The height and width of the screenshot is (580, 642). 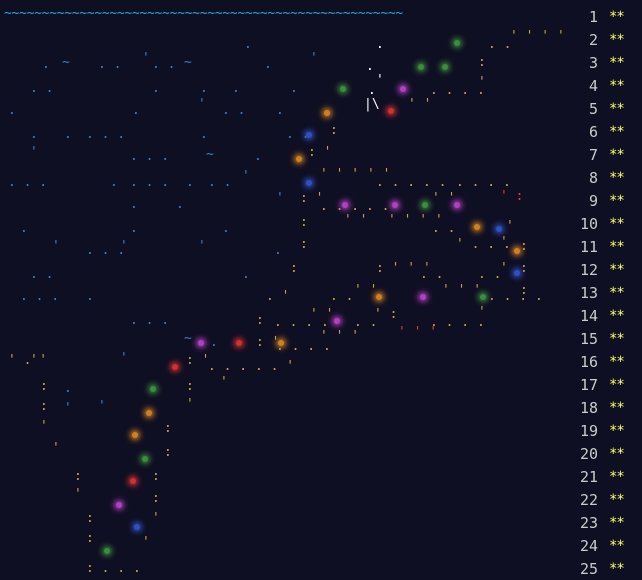 What do you see at coordinates (588, 338) in the screenshot?
I see `day-number: 15` at bounding box center [588, 338].